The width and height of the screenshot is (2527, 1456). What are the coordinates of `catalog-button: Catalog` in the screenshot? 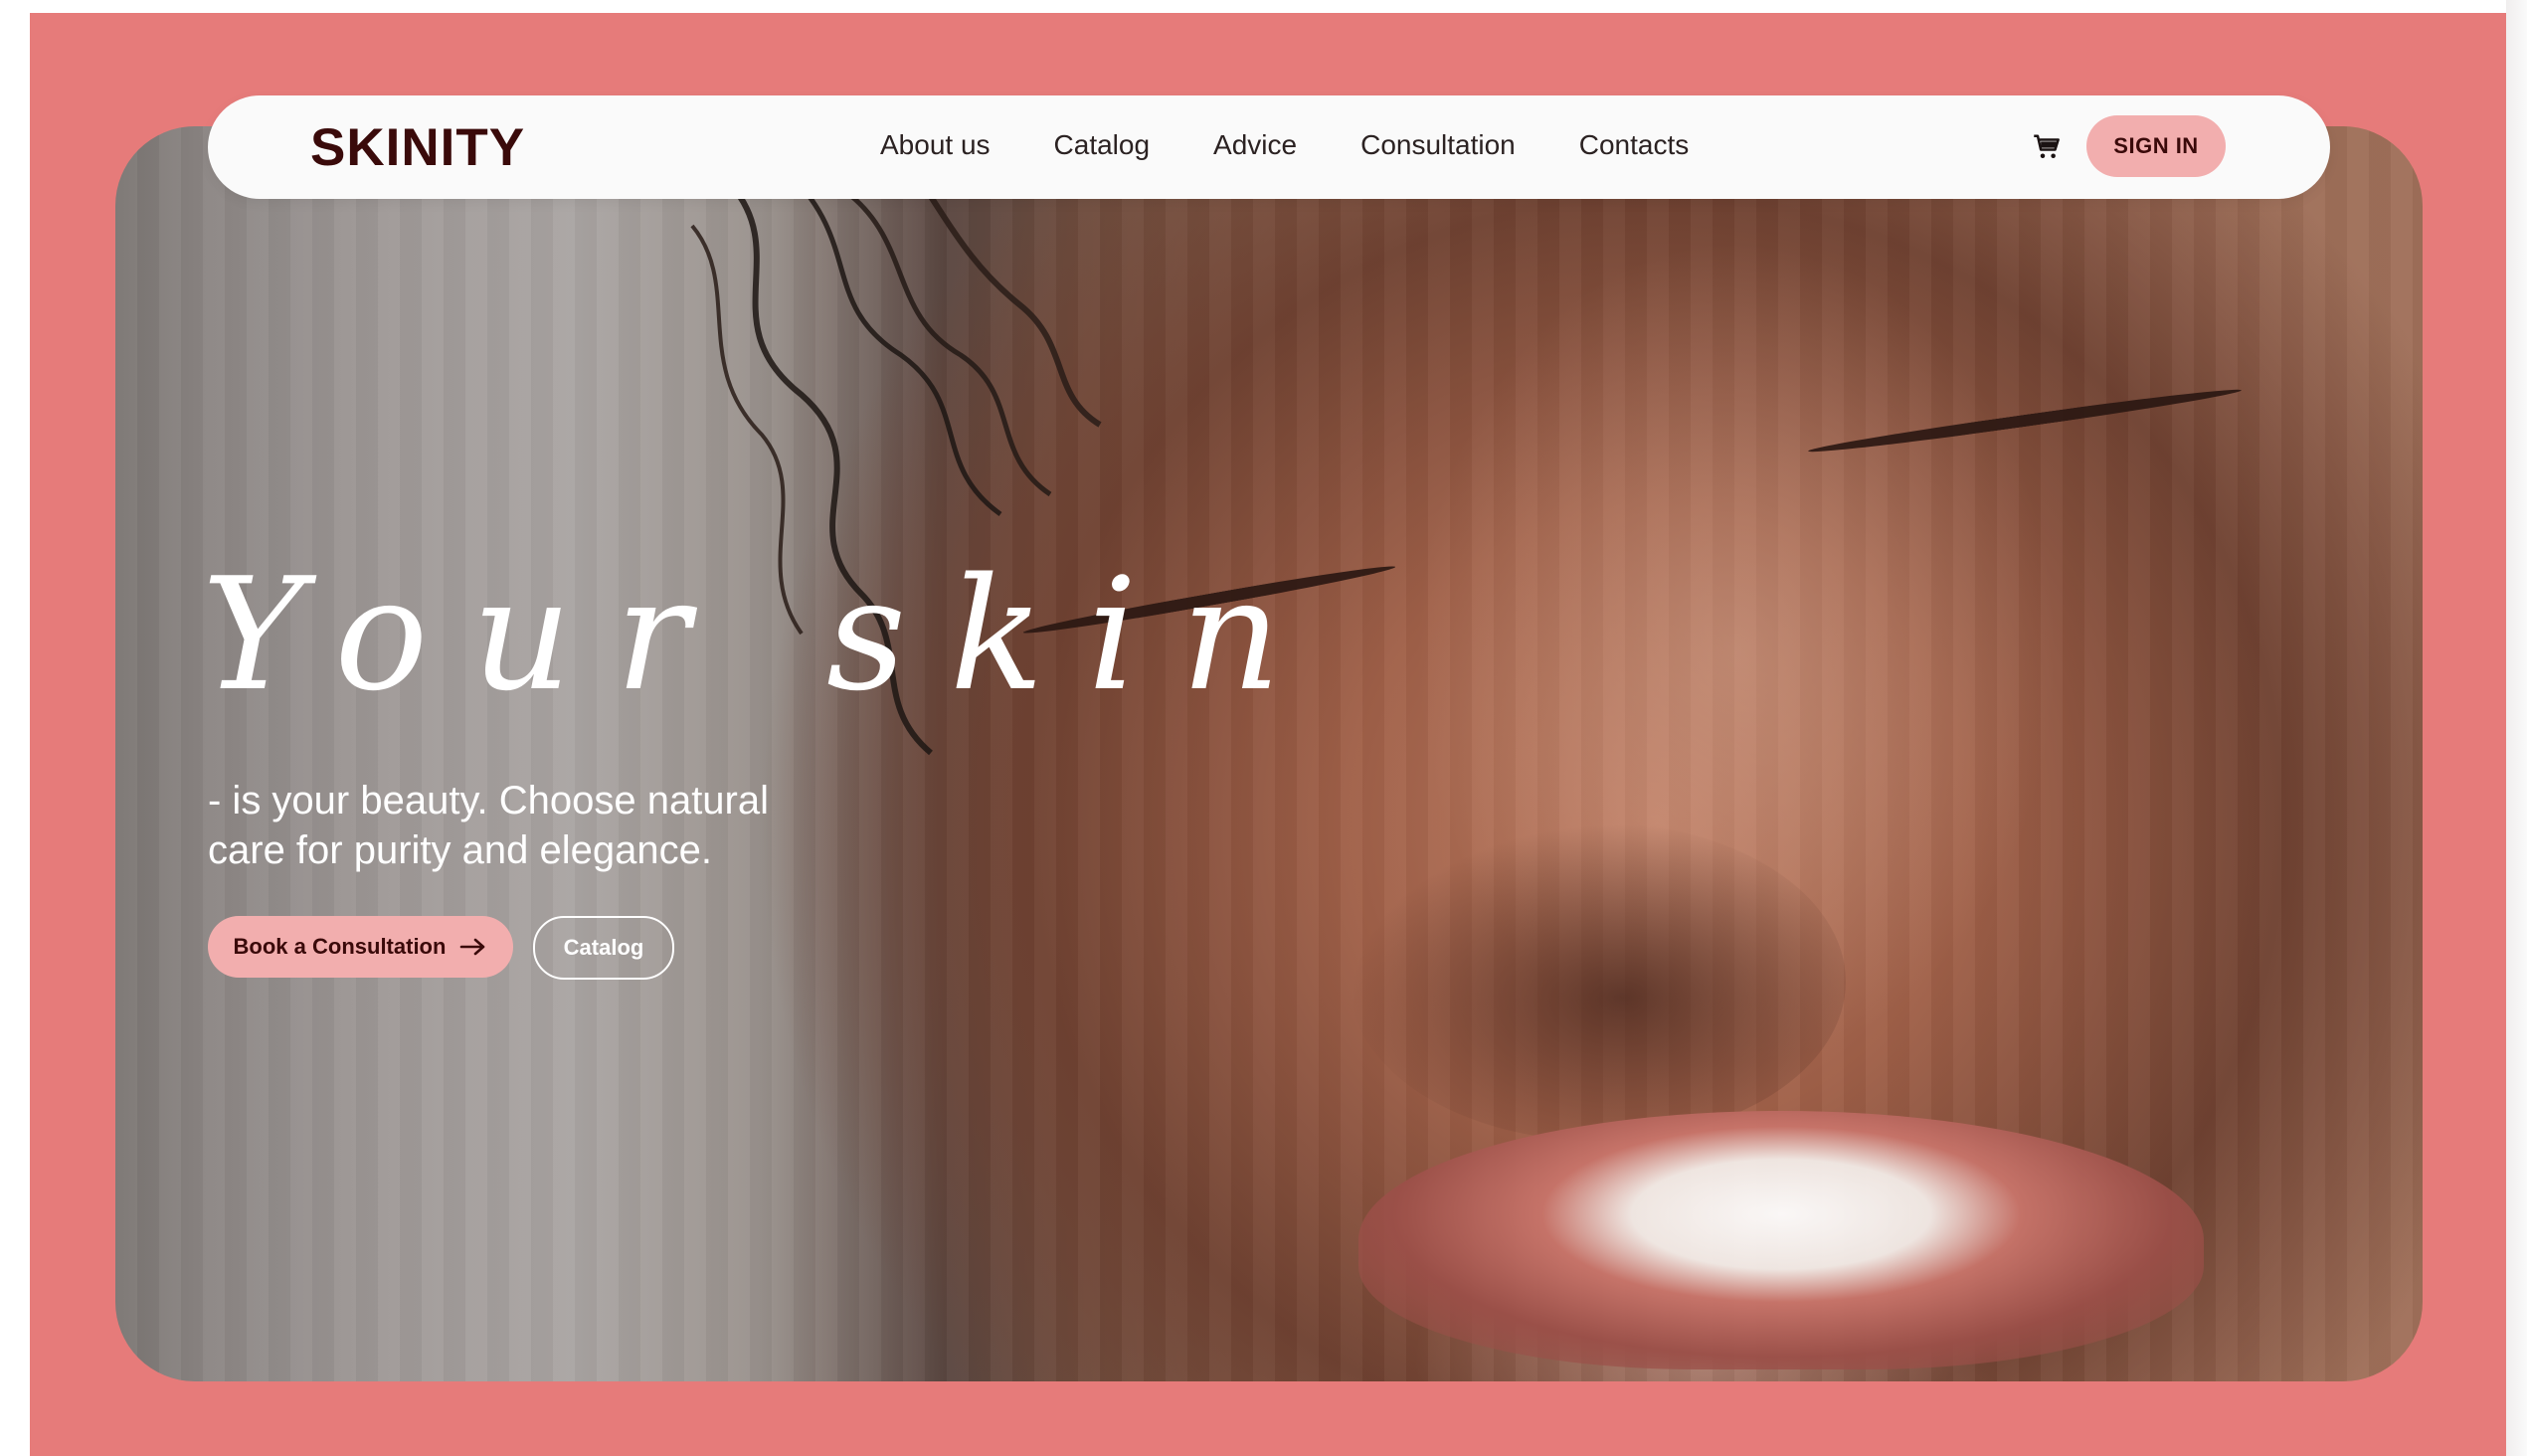 It's located at (603, 948).